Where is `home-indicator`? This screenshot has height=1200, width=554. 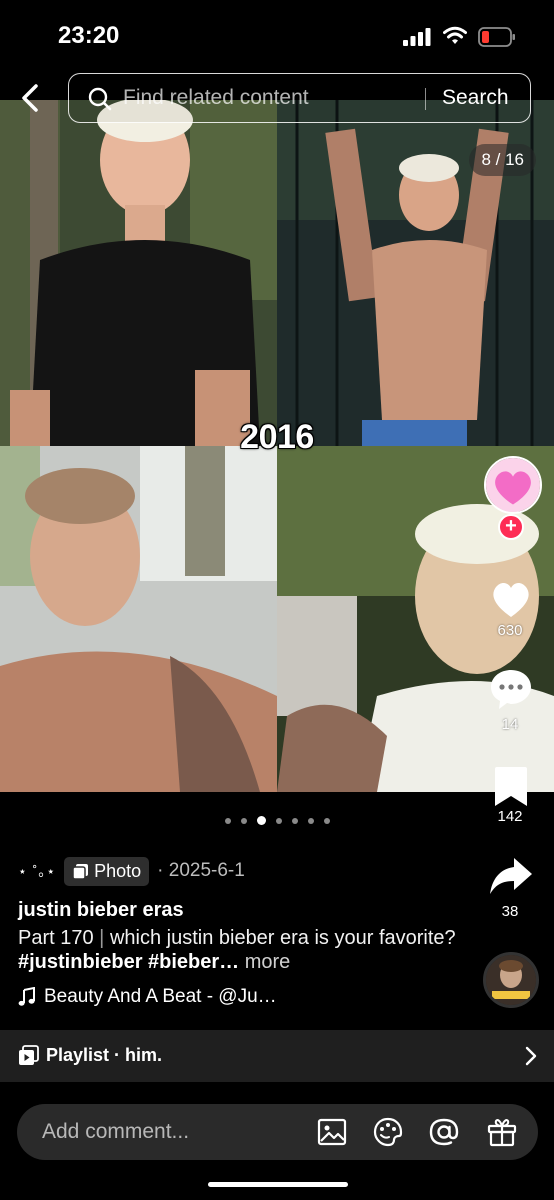 home-indicator is located at coordinates (278, 1184).